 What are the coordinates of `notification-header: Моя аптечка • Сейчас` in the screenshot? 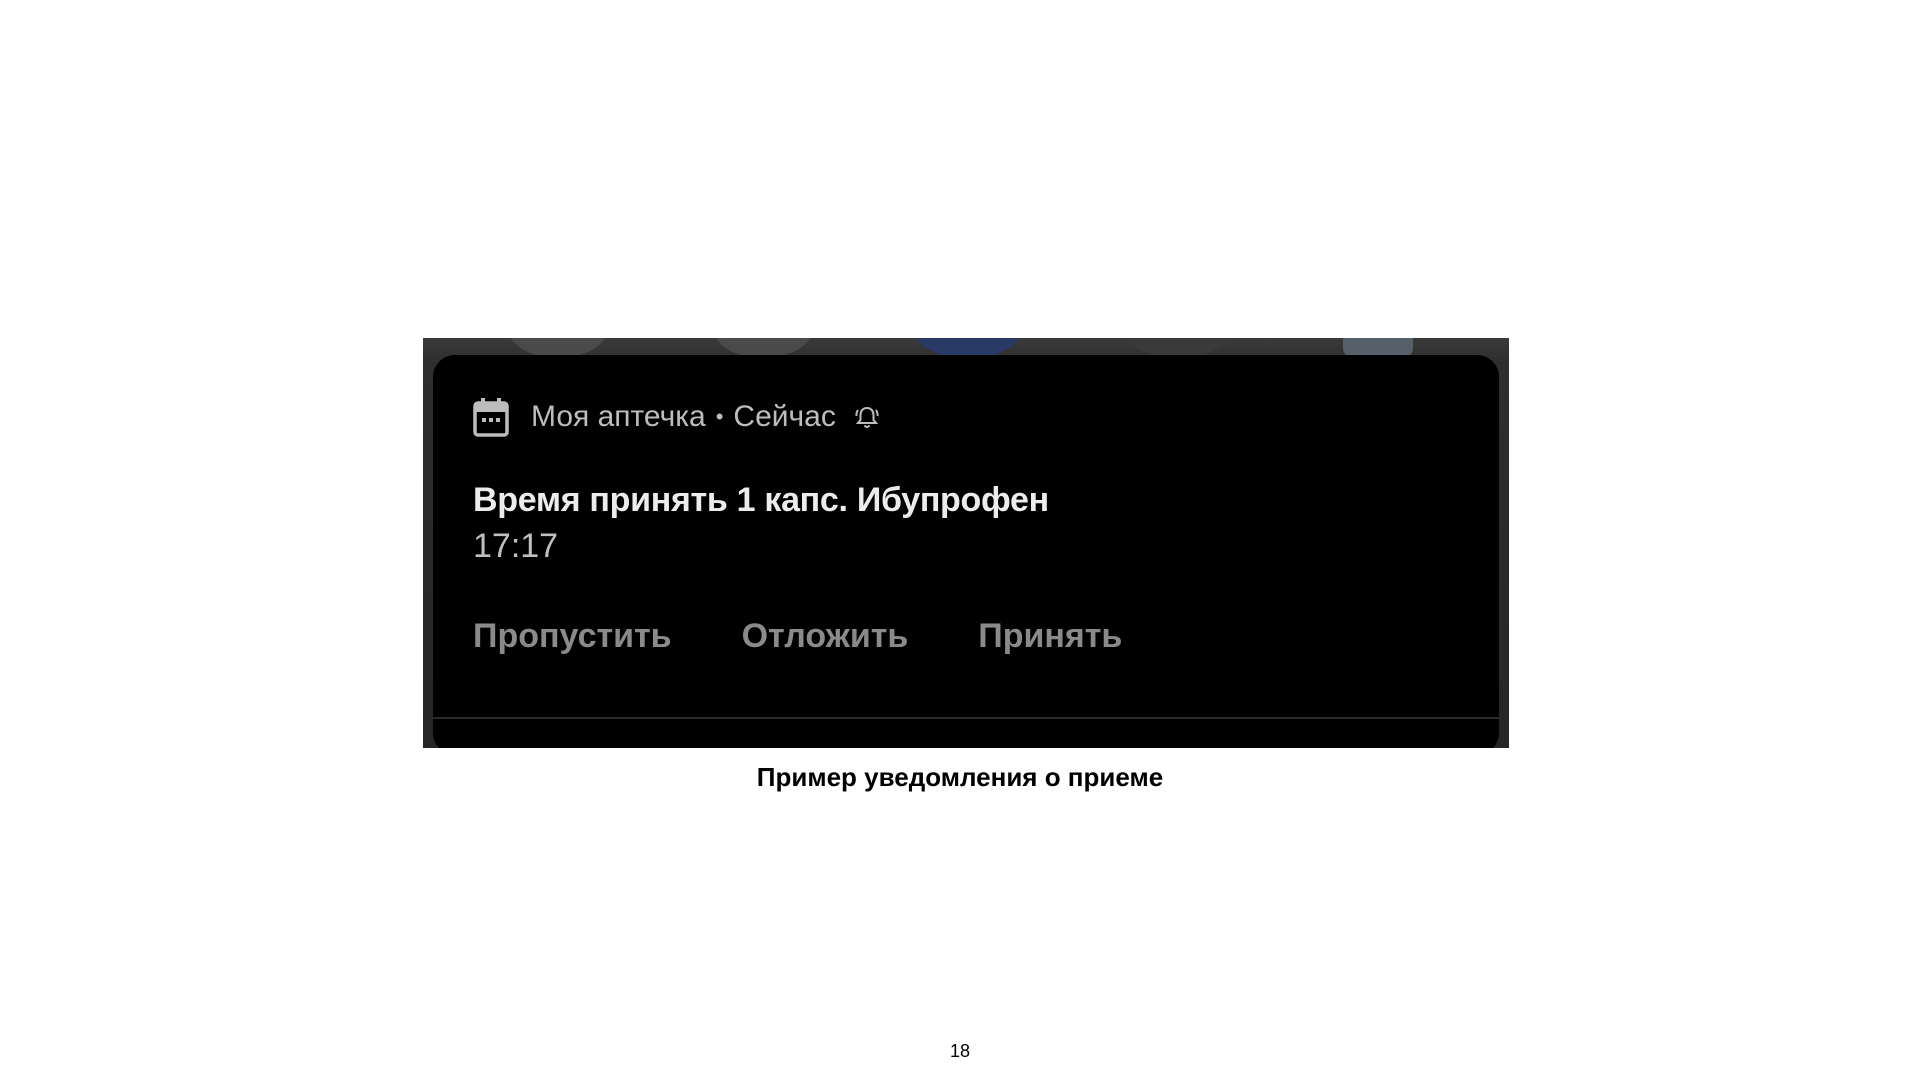 It's located at (676, 417).